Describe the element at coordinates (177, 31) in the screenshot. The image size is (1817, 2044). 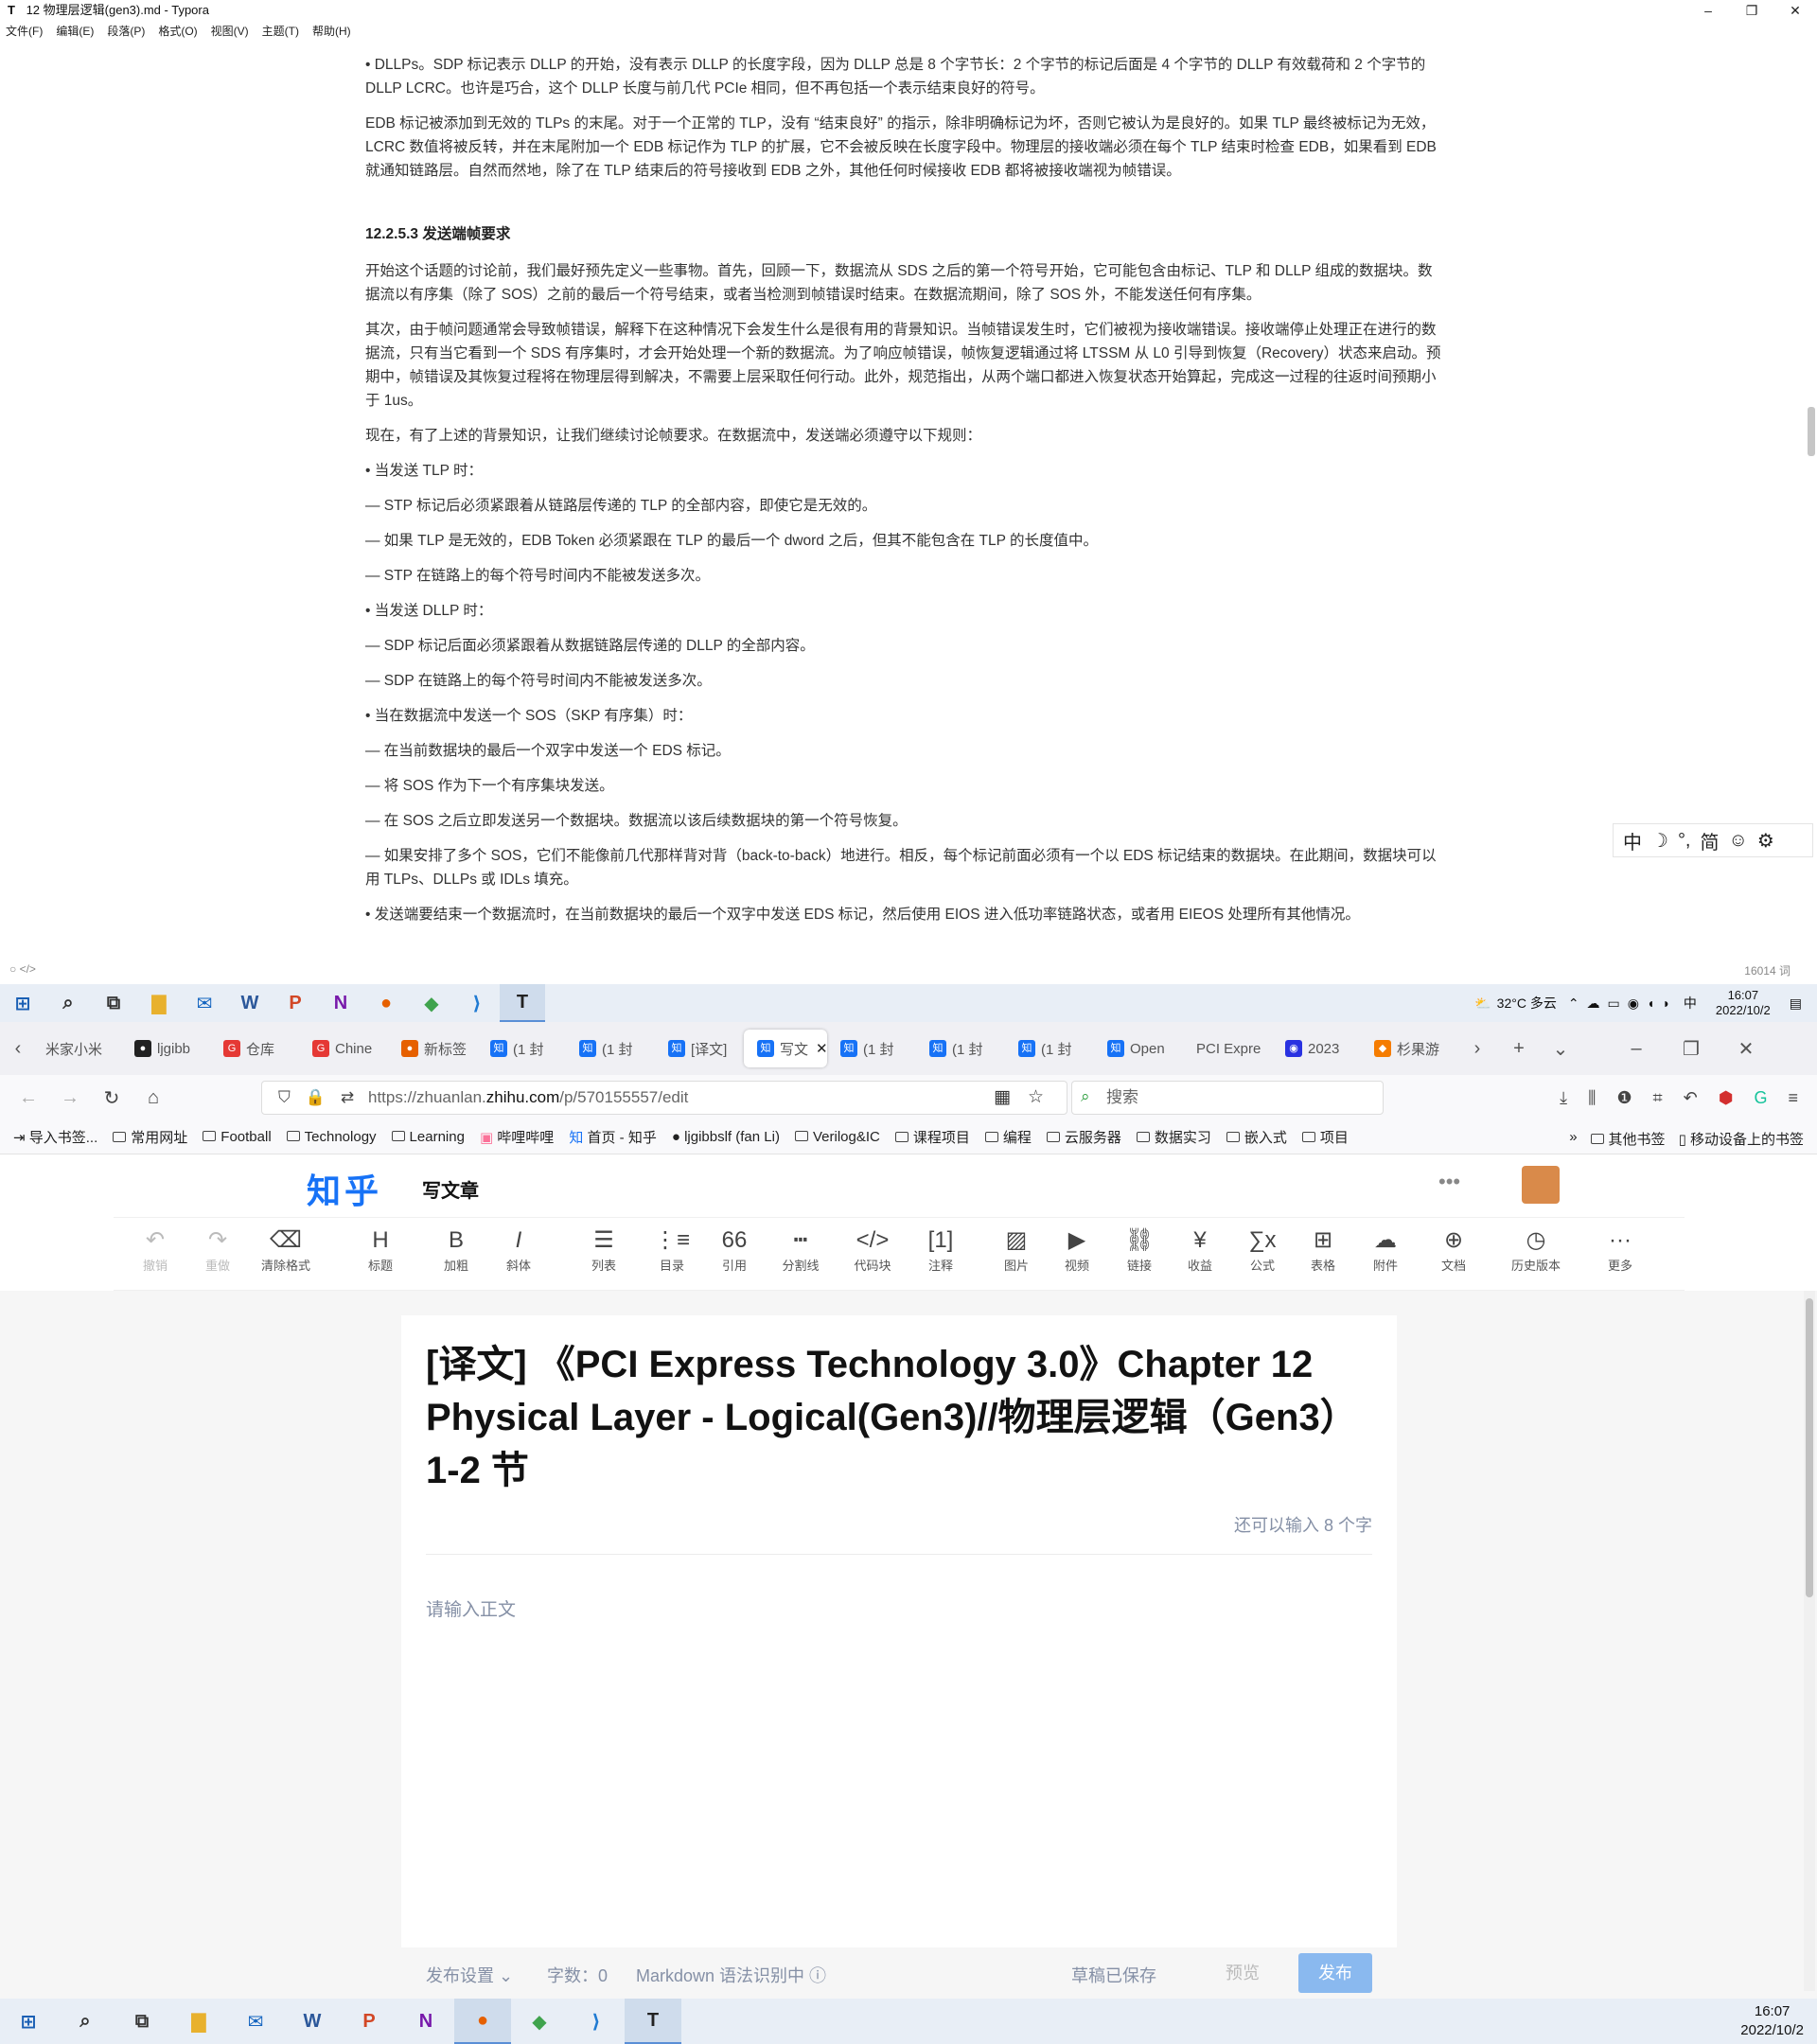
I see `menu-format: 格式(O)` at that location.